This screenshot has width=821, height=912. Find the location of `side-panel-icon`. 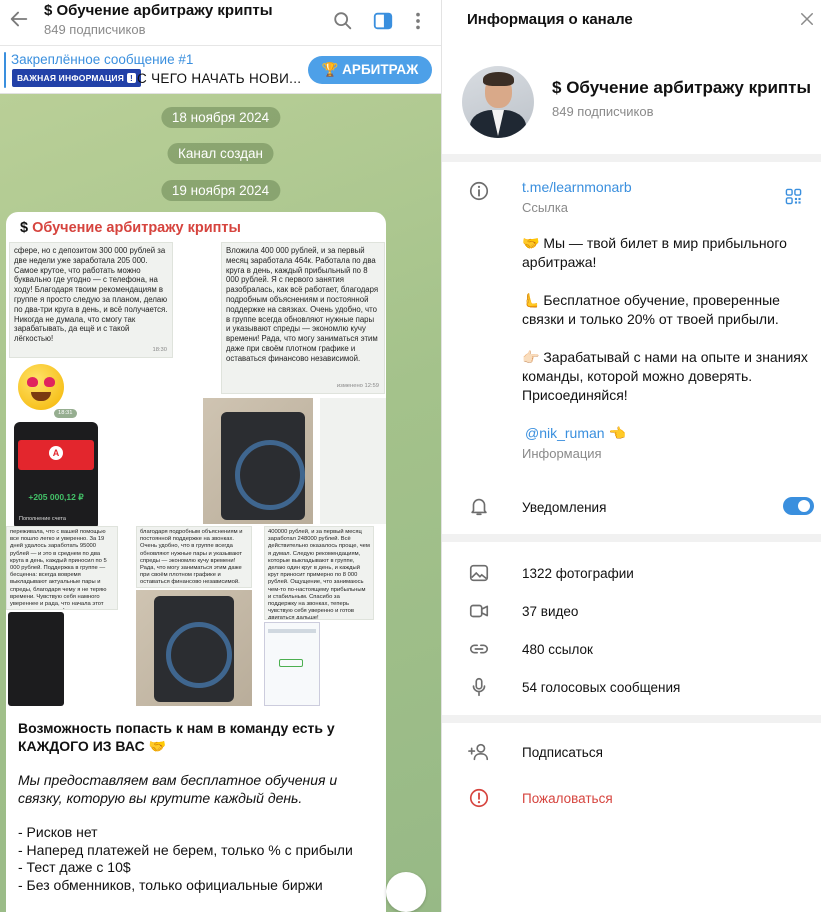

side-panel-icon is located at coordinates (383, 21).